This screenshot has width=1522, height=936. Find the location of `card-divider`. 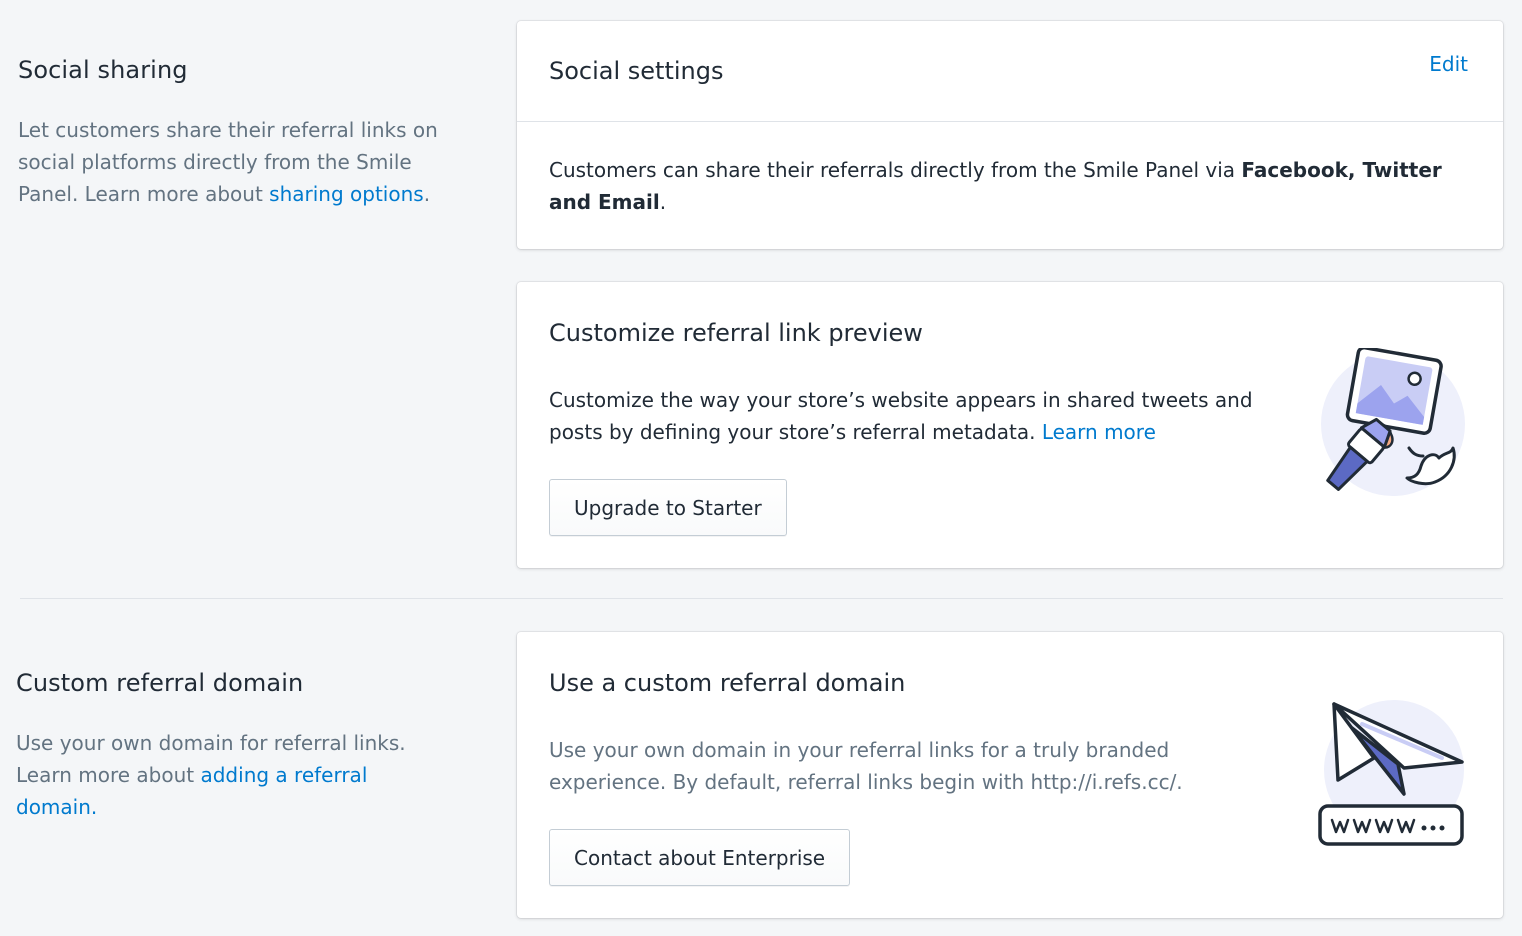

card-divider is located at coordinates (1010, 121).